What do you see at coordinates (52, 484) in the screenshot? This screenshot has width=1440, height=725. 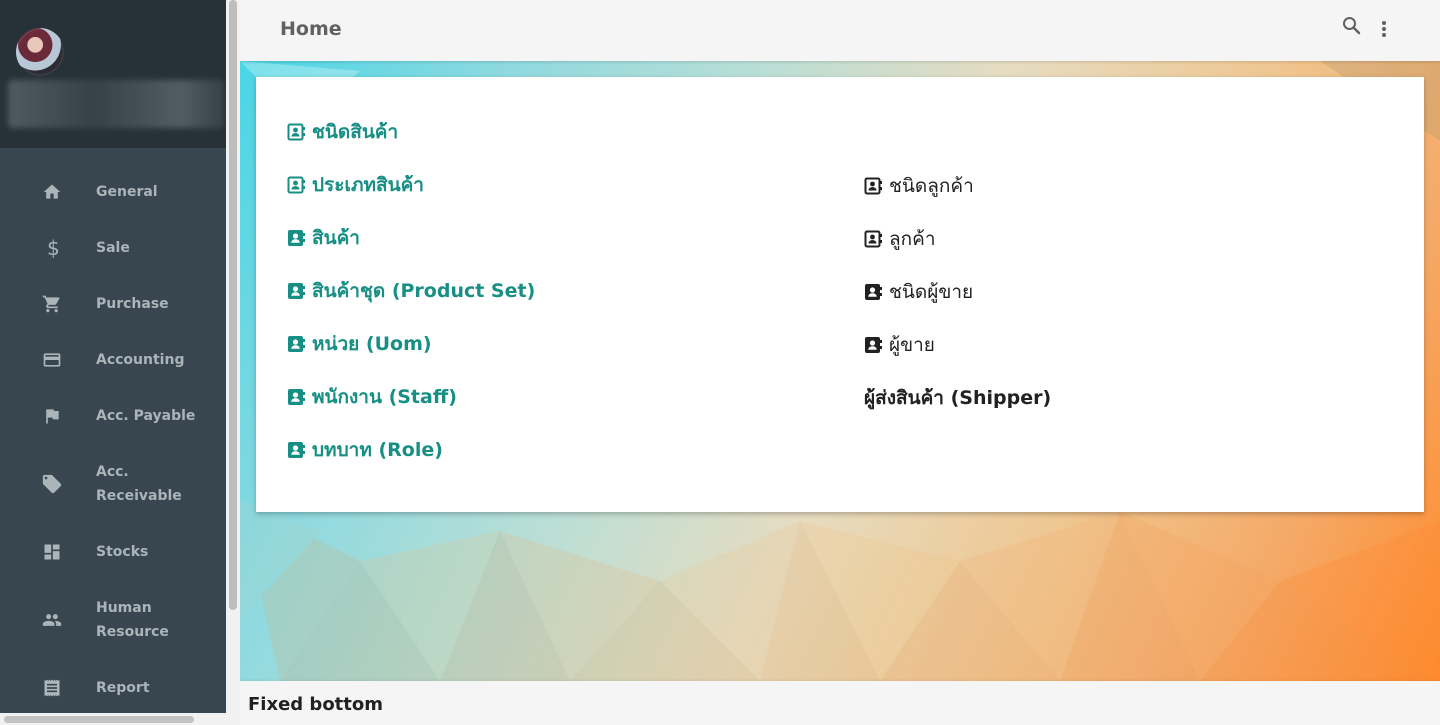 I see `tag-icon` at bounding box center [52, 484].